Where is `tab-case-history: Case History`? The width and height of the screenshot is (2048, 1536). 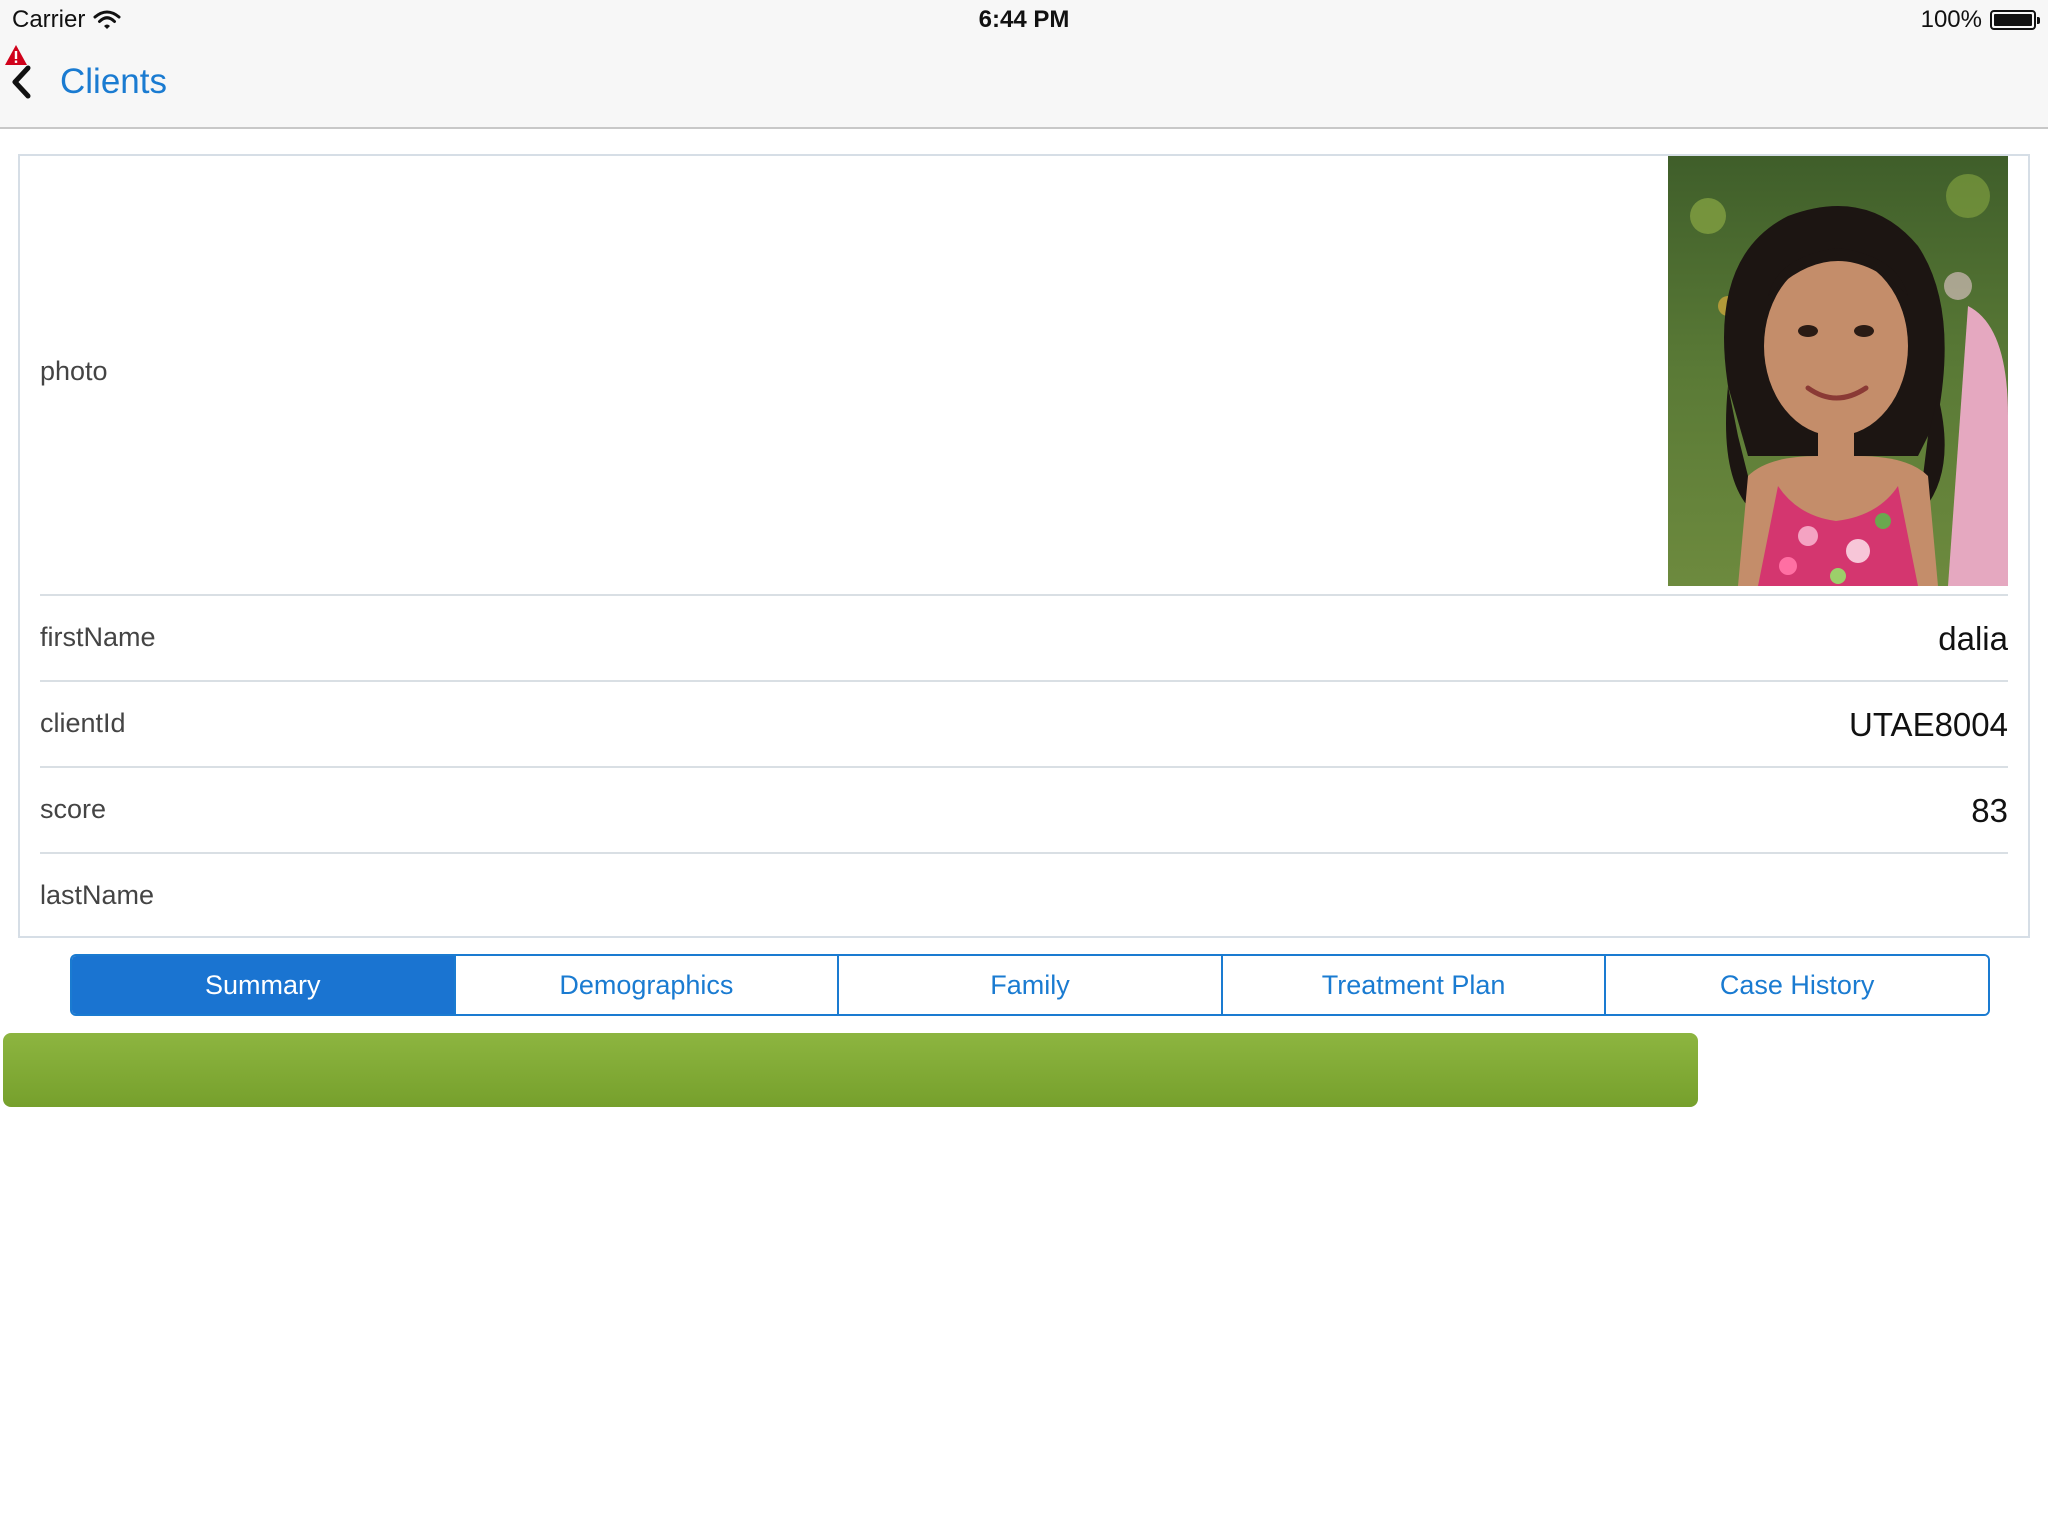
tab-case-history: Case History is located at coordinates (1797, 985).